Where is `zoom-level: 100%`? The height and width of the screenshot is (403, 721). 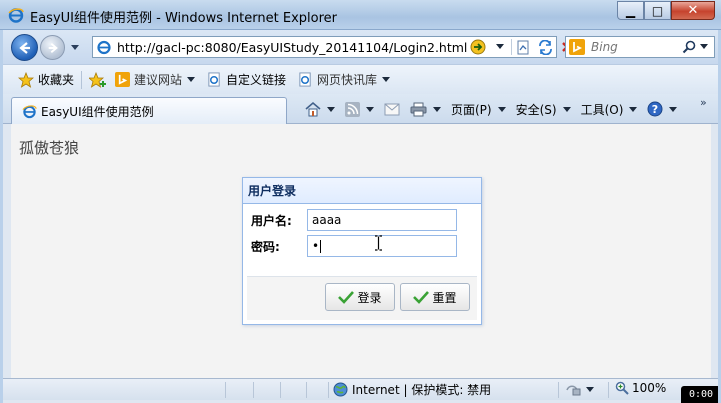
zoom-level: 100% is located at coordinates (649, 388).